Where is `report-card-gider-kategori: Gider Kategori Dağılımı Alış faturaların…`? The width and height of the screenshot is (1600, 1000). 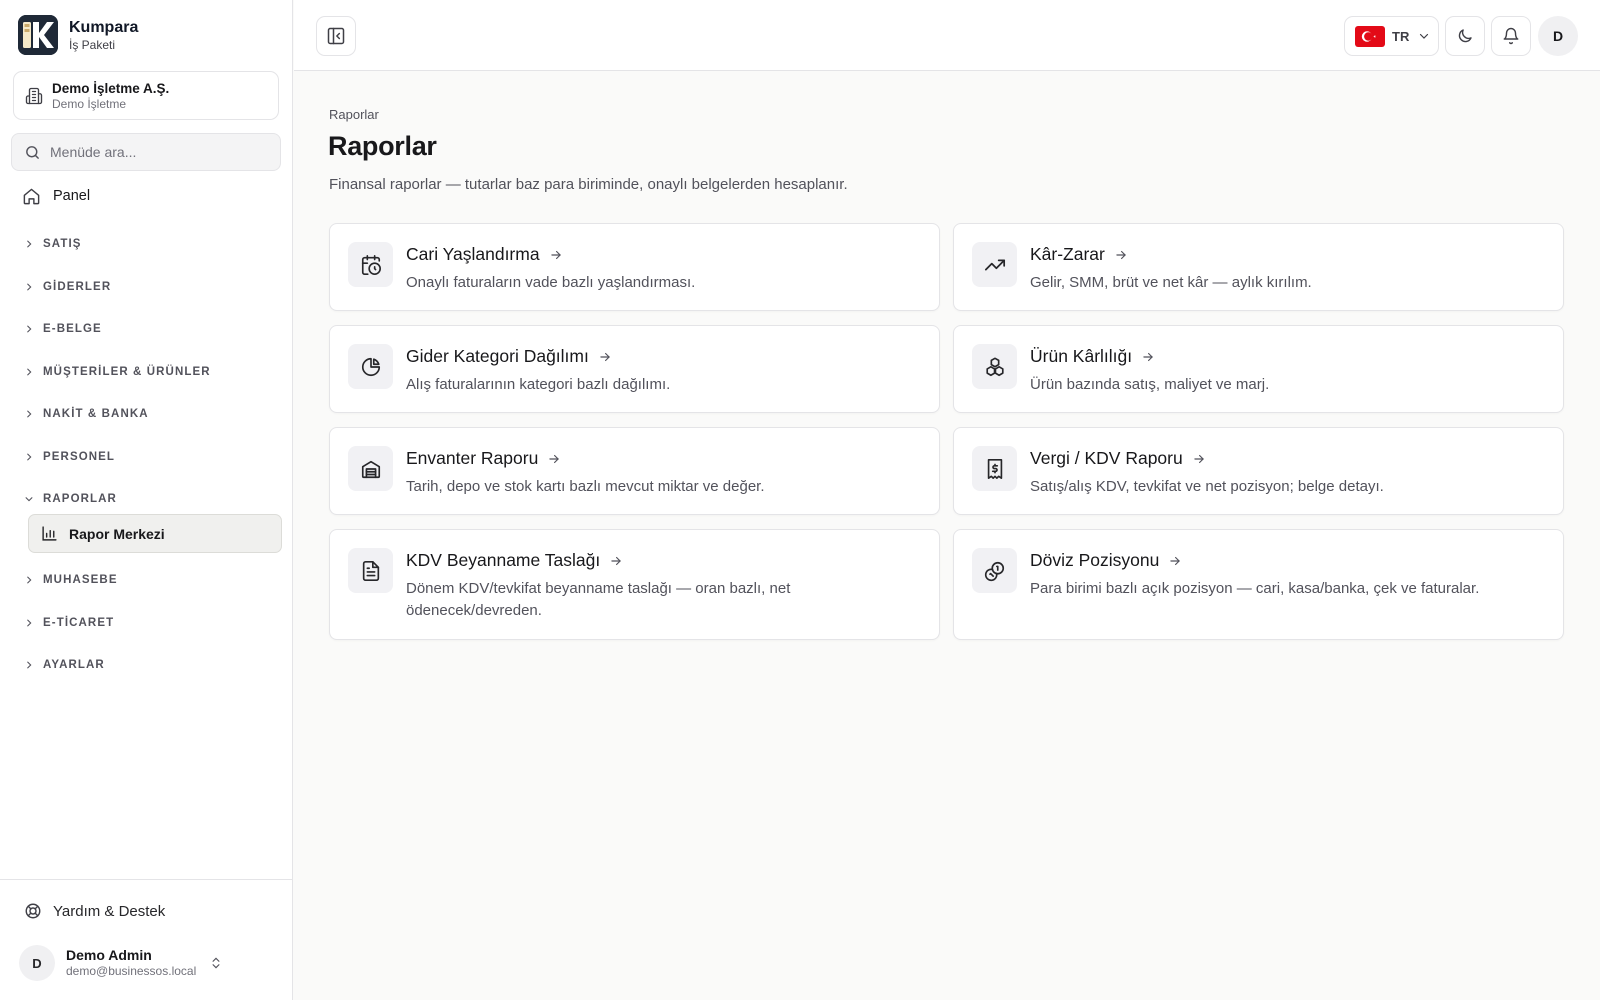
report-card-gider-kategori: Gider Kategori Dağılımı Alış faturaların… is located at coordinates (634, 369).